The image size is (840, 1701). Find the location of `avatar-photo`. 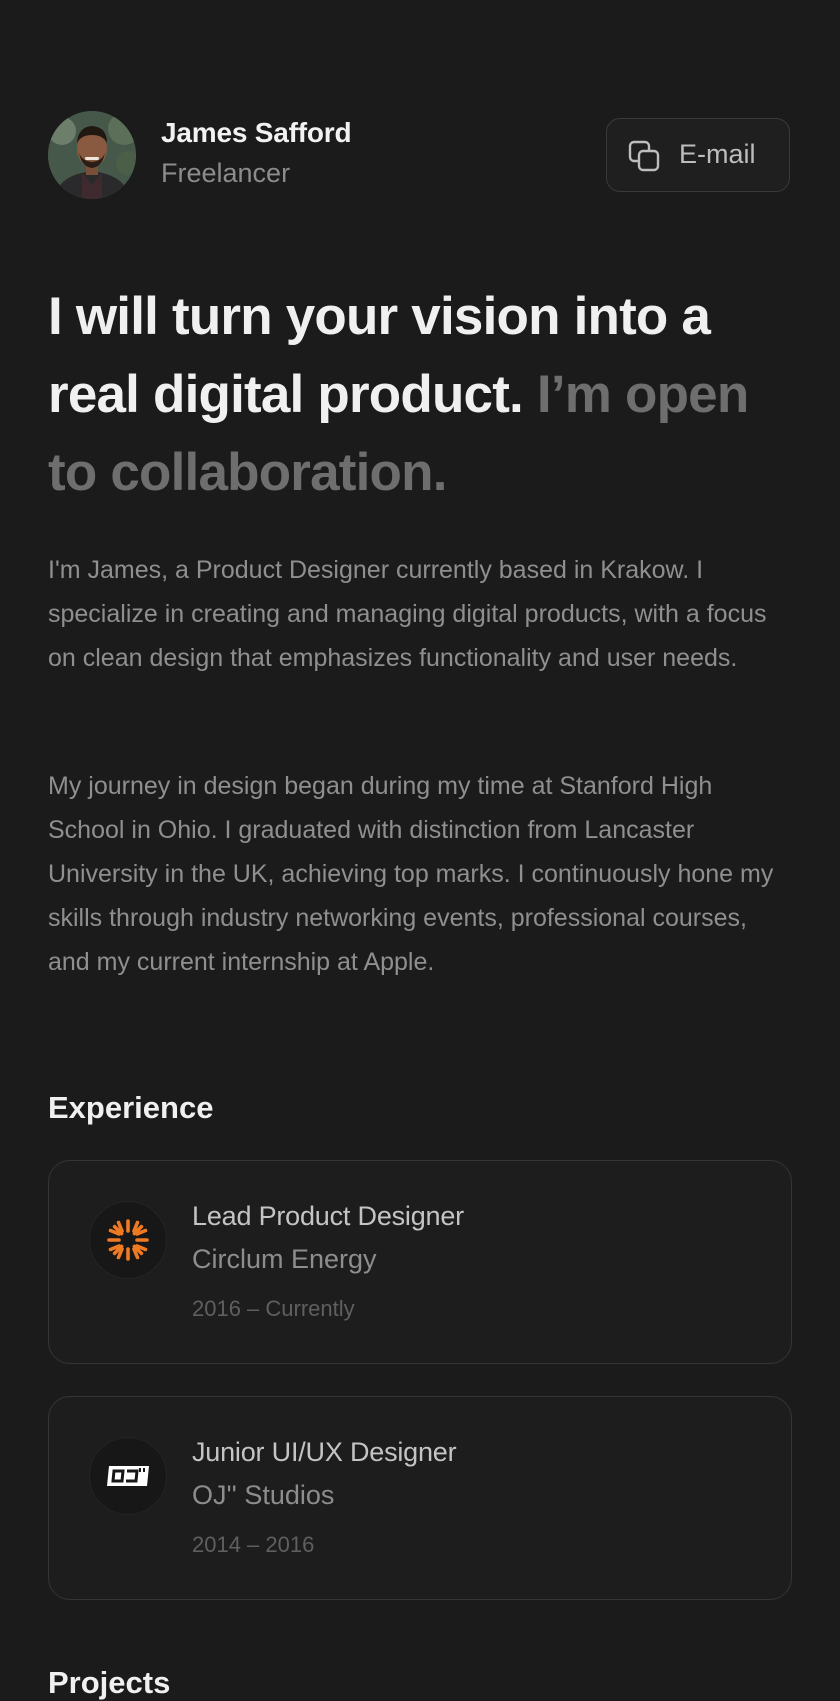

avatar-photo is located at coordinates (92, 155).